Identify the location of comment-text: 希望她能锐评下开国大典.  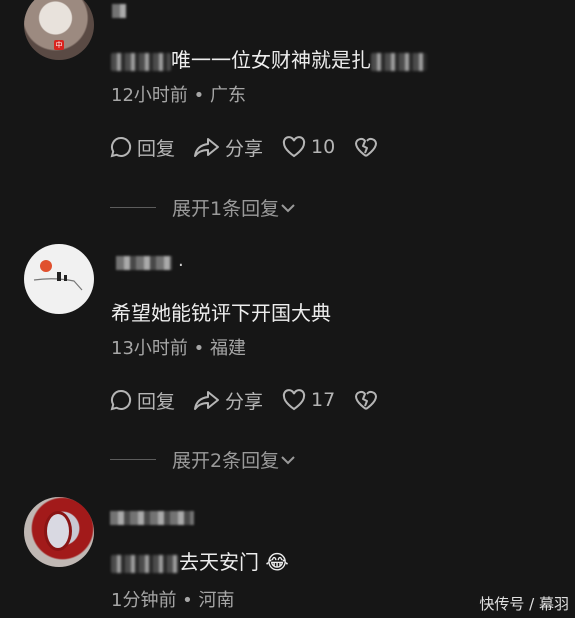
(221, 313).